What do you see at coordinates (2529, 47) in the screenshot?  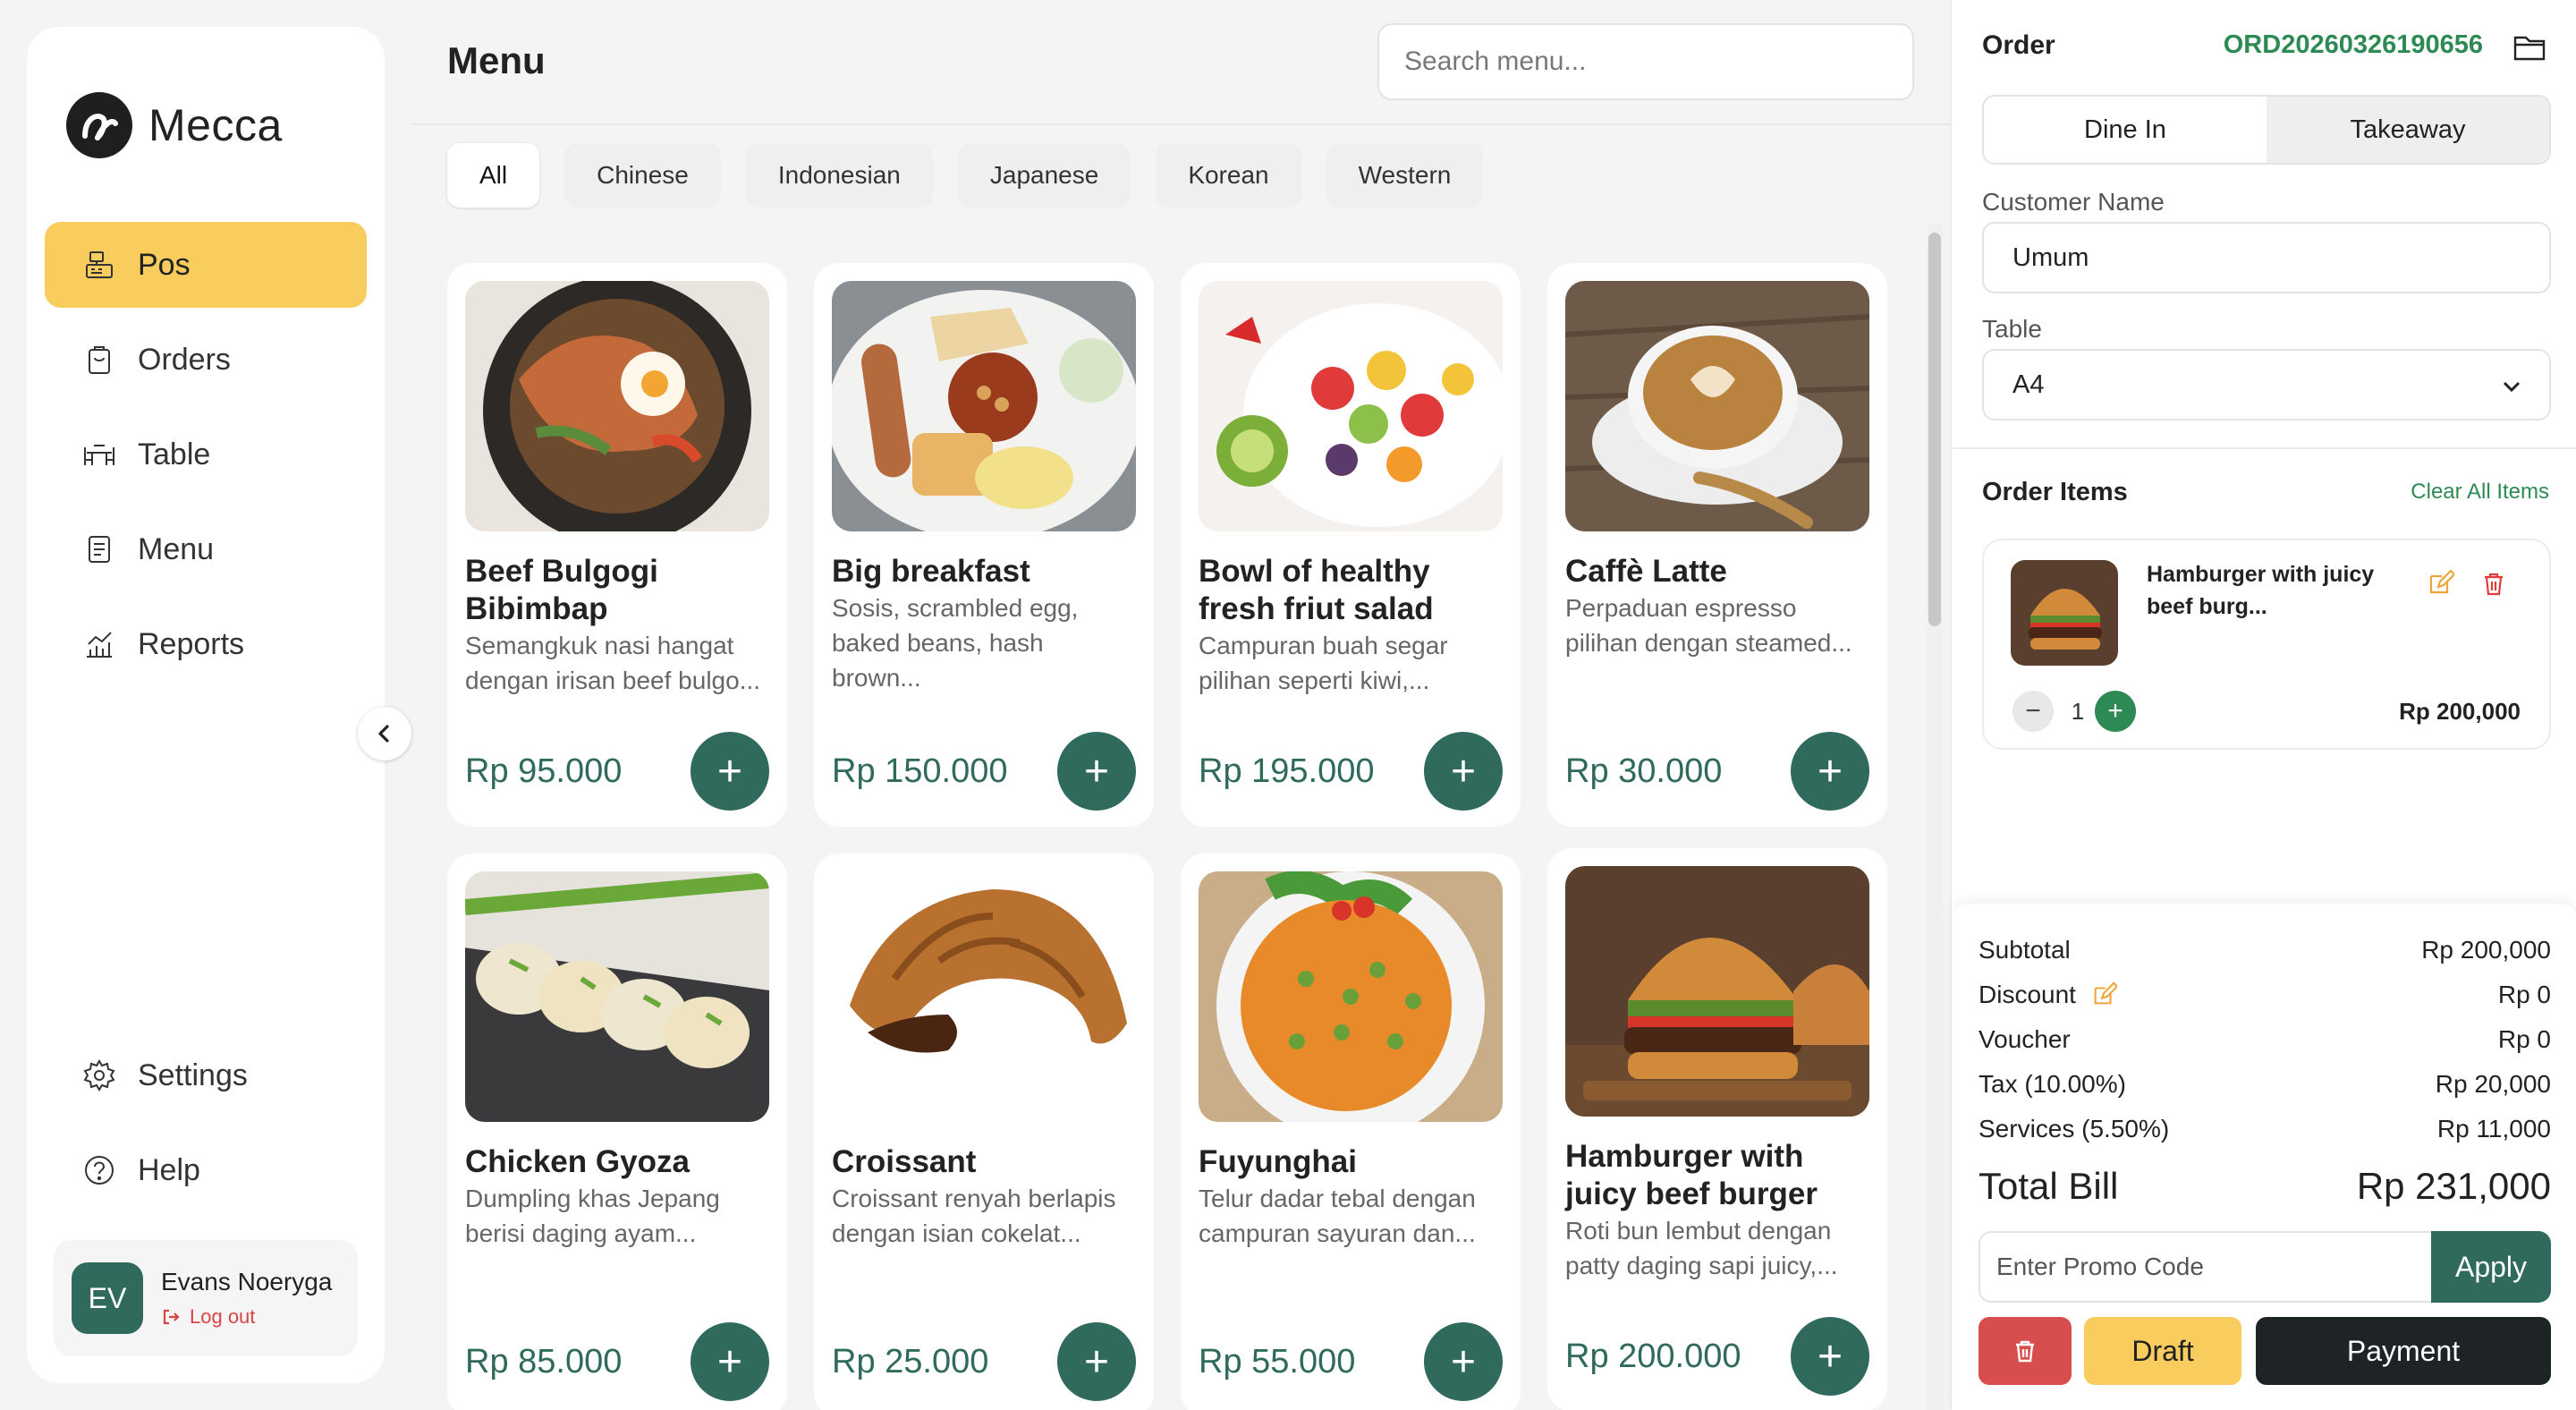 I see `folder-icon` at bounding box center [2529, 47].